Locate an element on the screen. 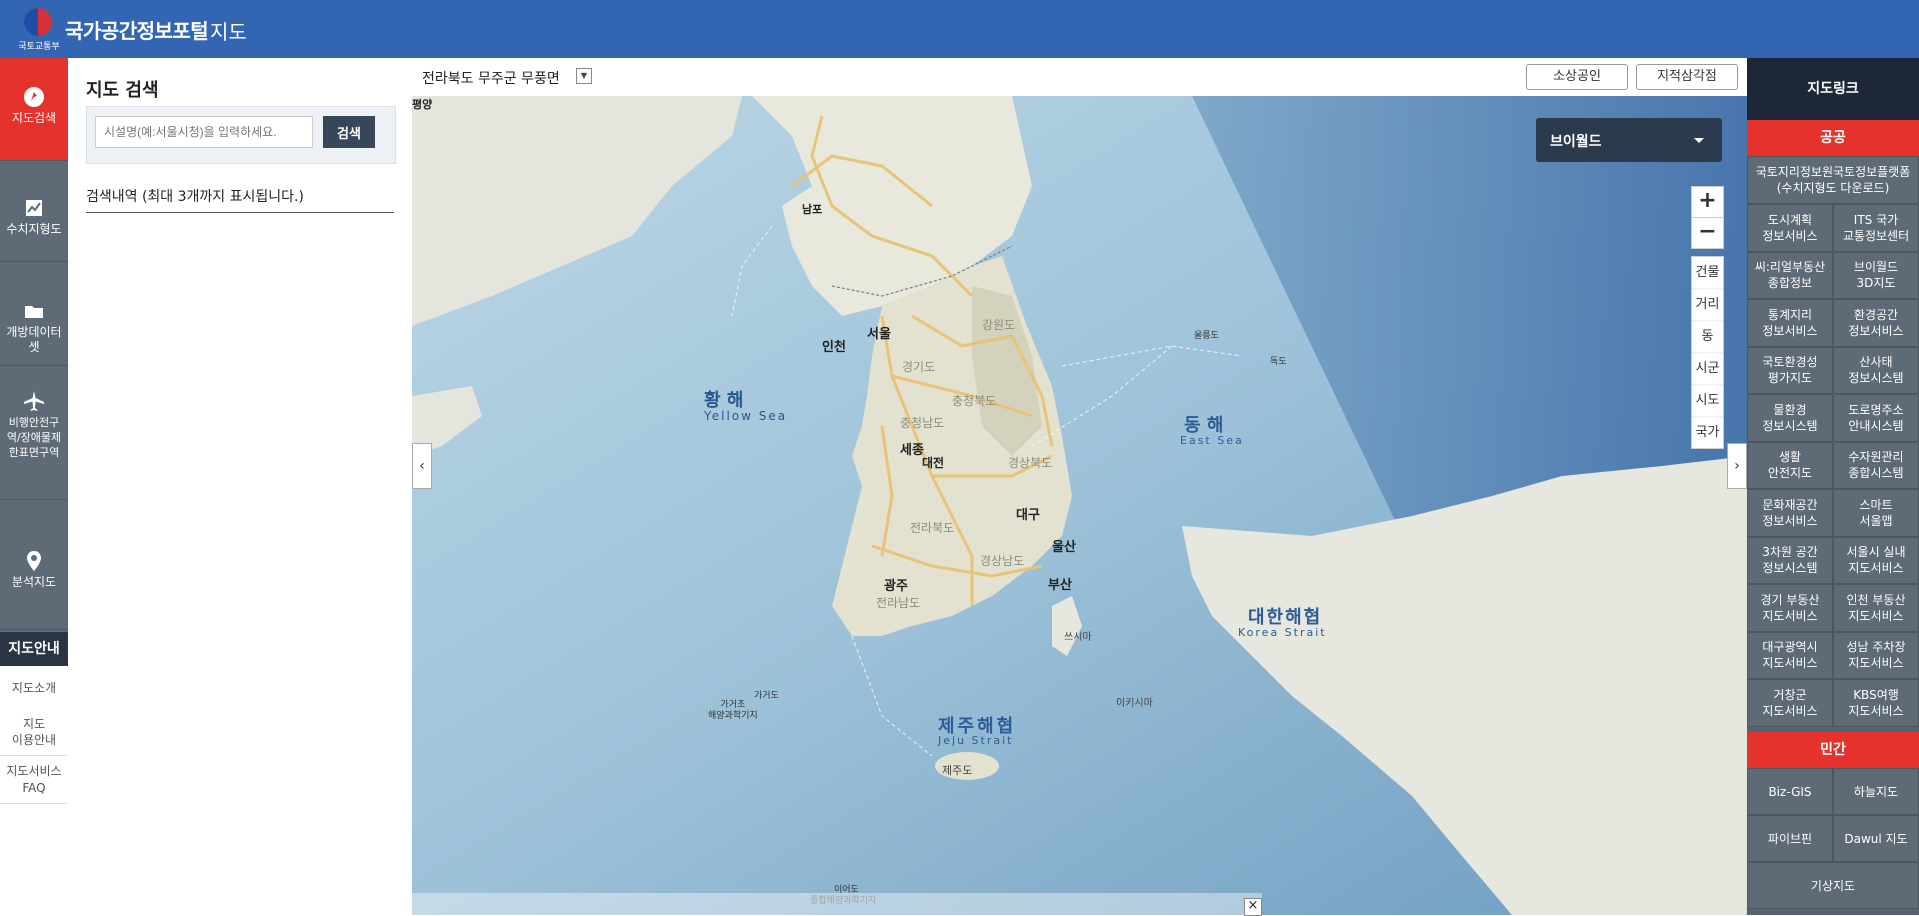 The image size is (1919, 916). rail-item-flight-safety: 비행안전구역/장애물제한표면구역 is located at coordinates (34, 433).